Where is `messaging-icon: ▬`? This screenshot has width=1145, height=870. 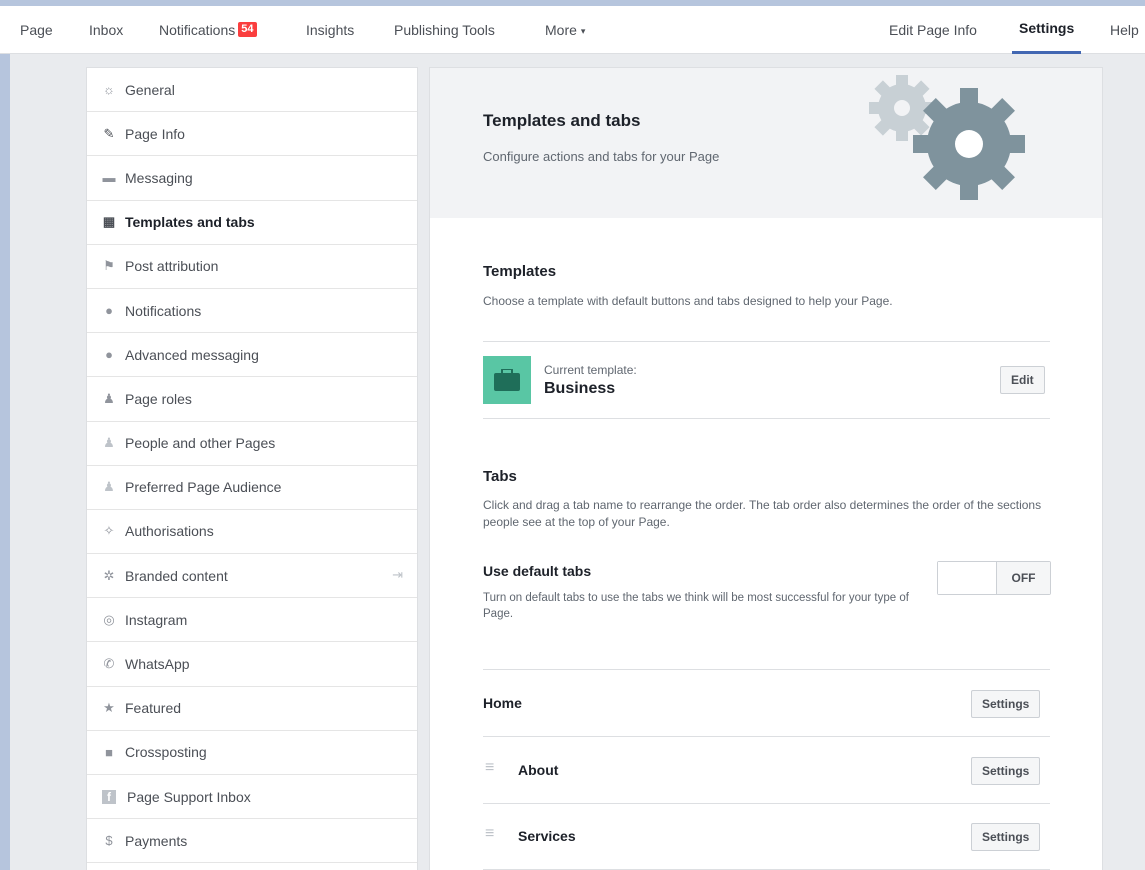 messaging-icon: ▬ is located at coordinates (109, 178).